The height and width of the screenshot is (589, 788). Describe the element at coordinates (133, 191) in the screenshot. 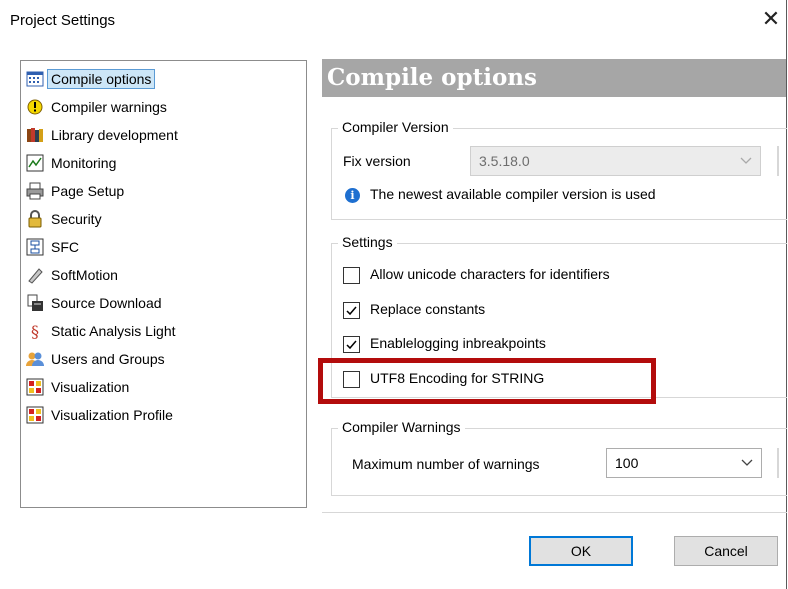

I see `sidebar-item-page-setup: Page Setup` at that location.